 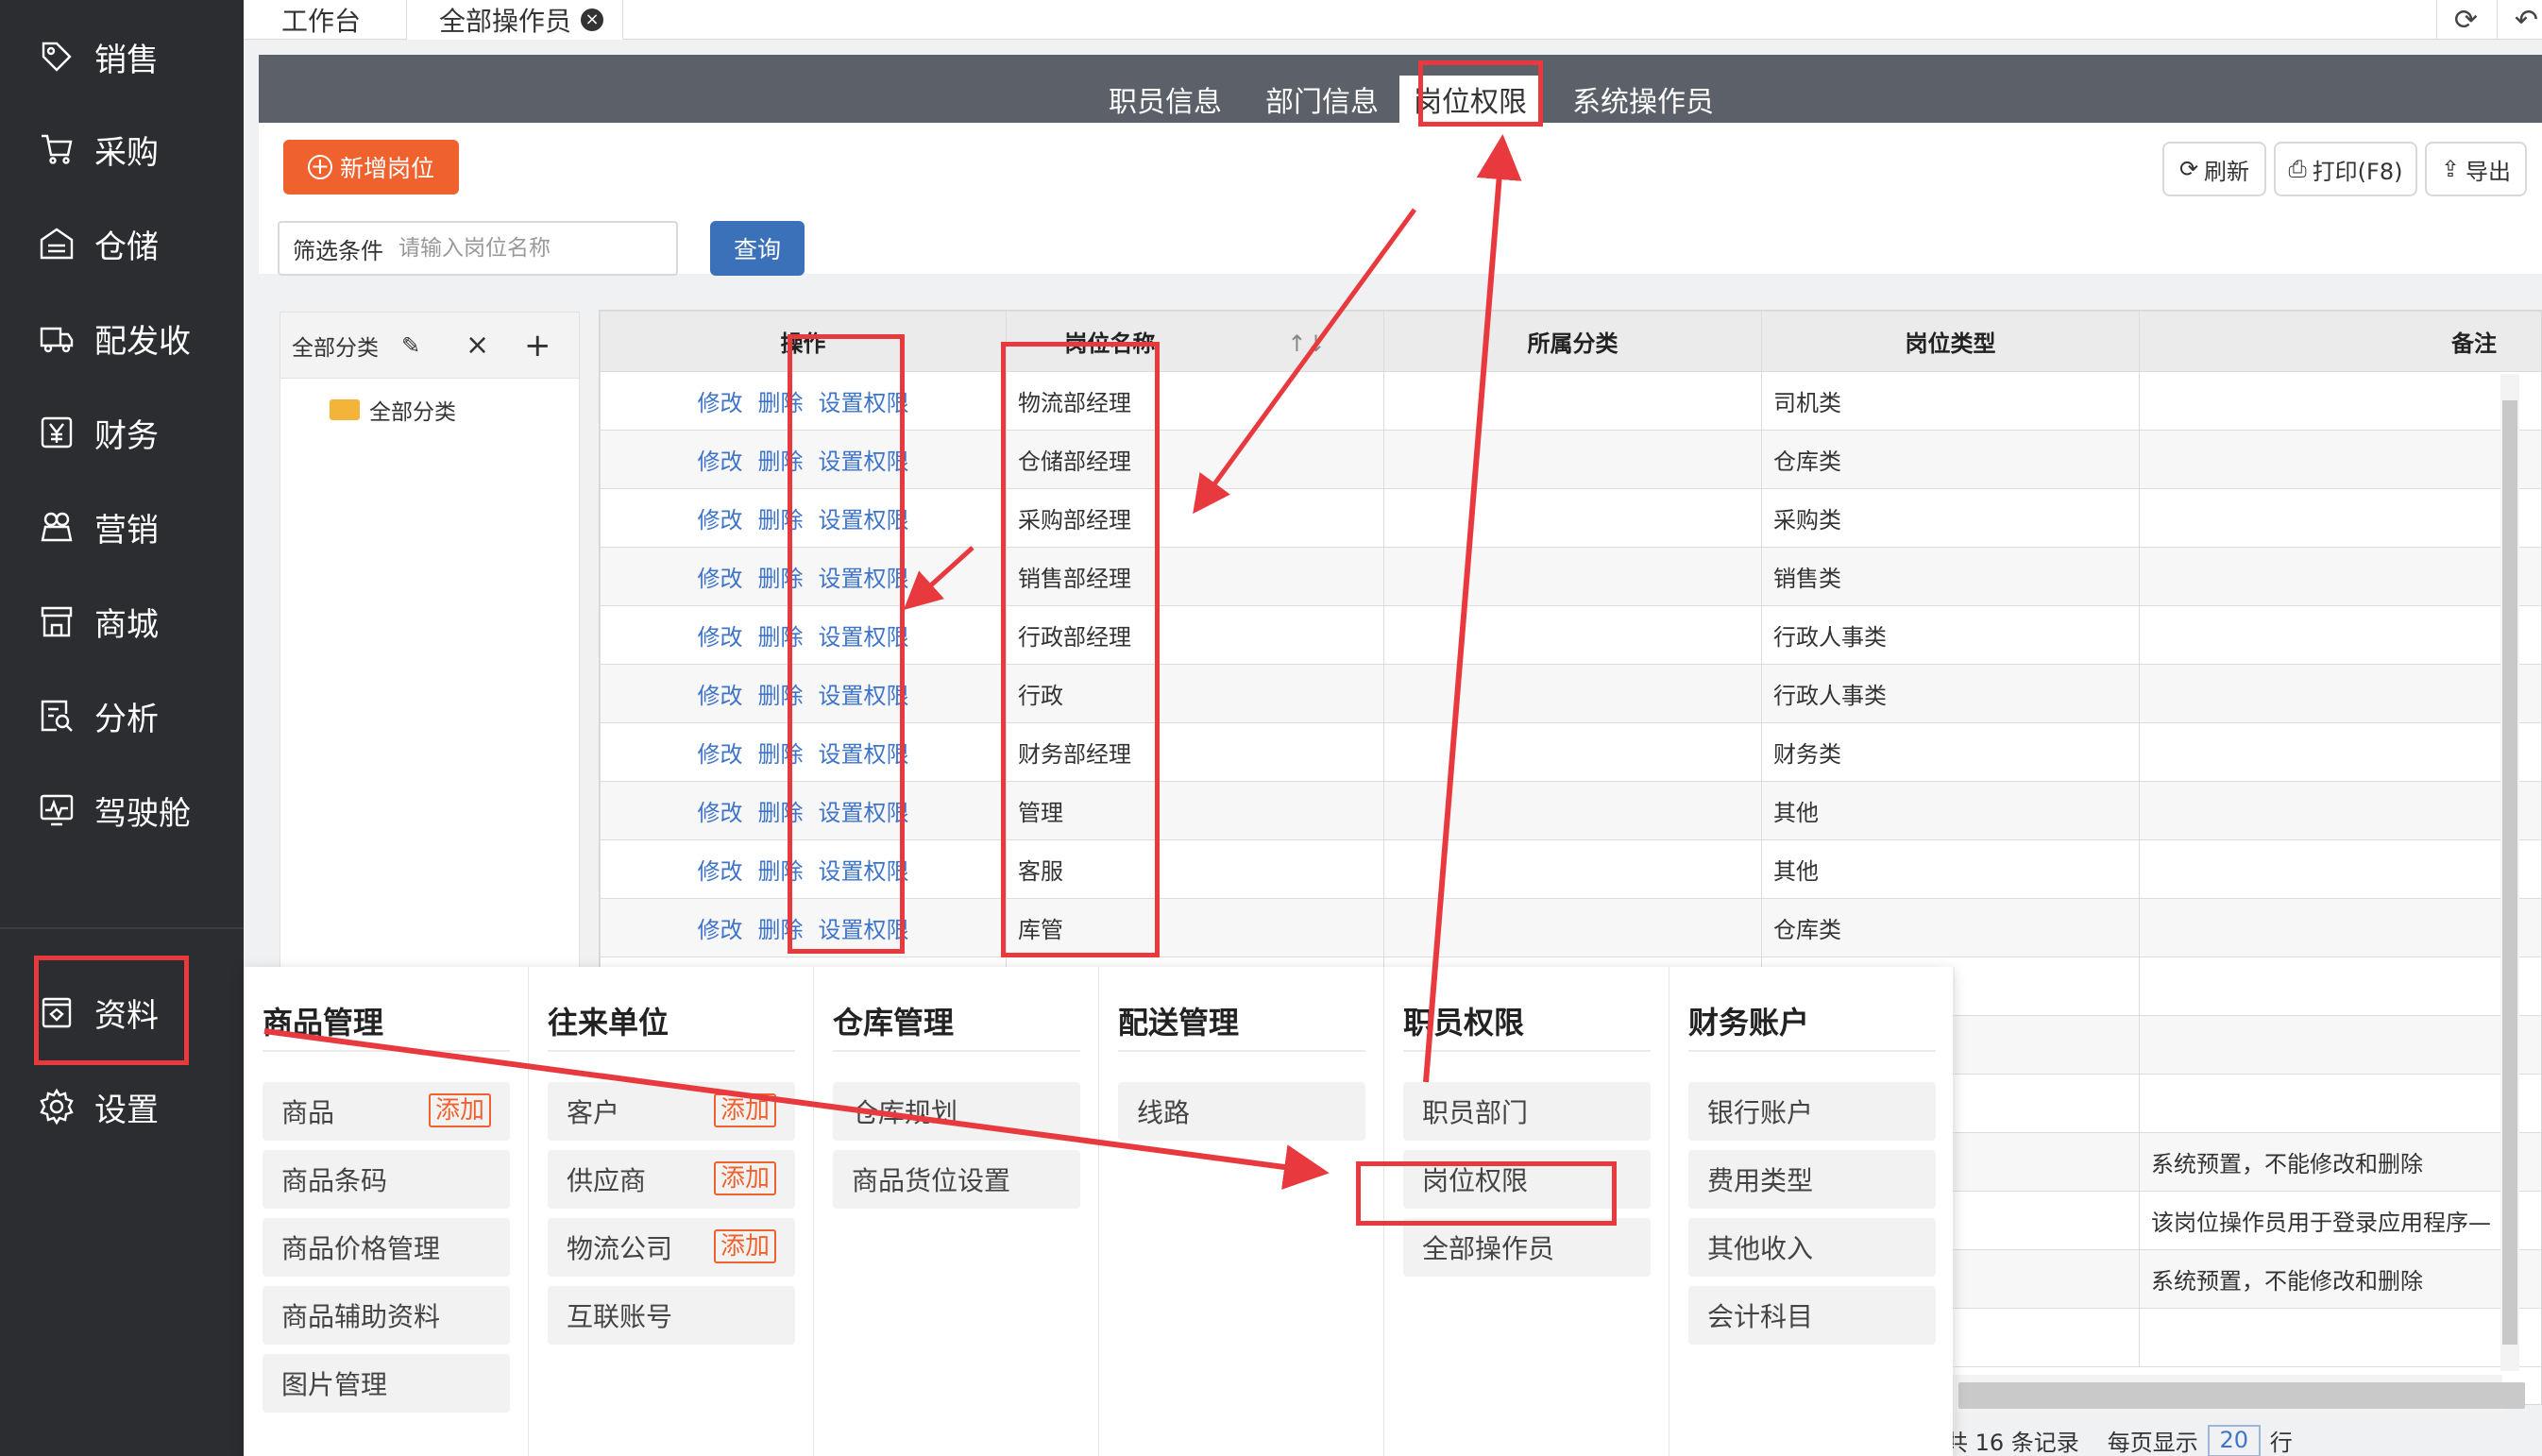 What do you see at coordinates (371, 167) in the screenshot?
I see `add-post-button: + 新增岗位` at bounding box center [371, 167].